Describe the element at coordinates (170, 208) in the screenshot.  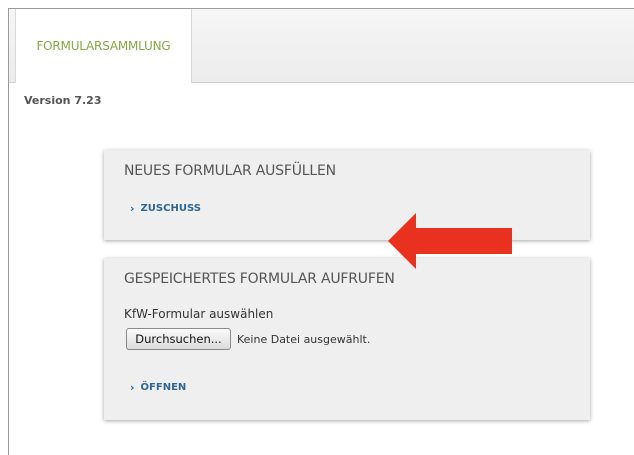
I see `zuschuss-link-label: ZUSCHUSS` at that location.